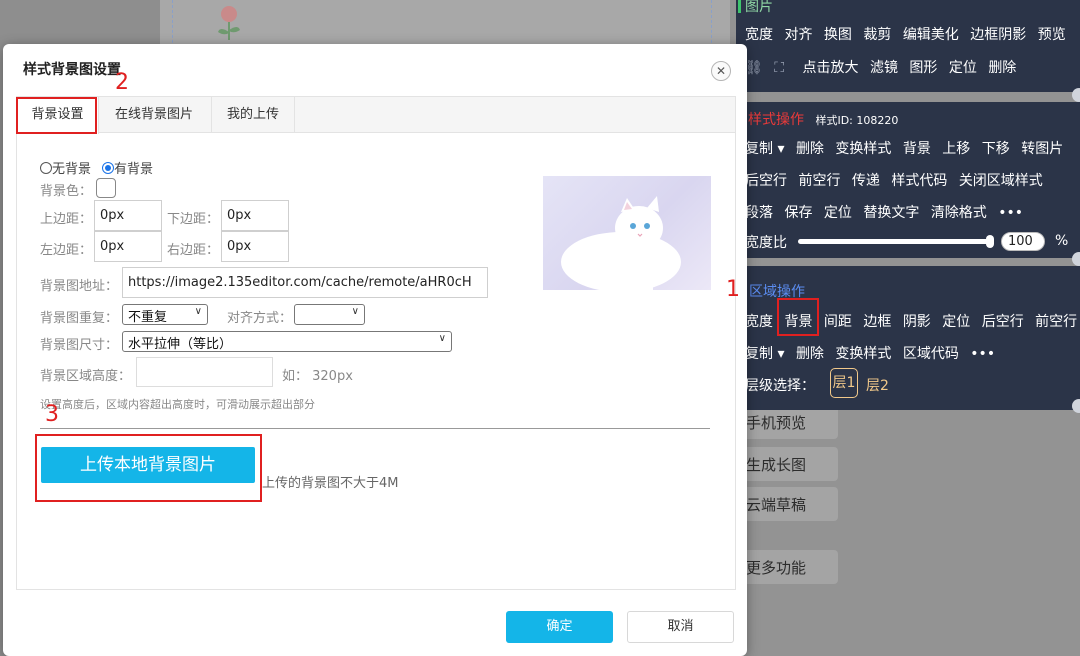  I want to click on image-filter-button: 滤镜, so click(884, 68).